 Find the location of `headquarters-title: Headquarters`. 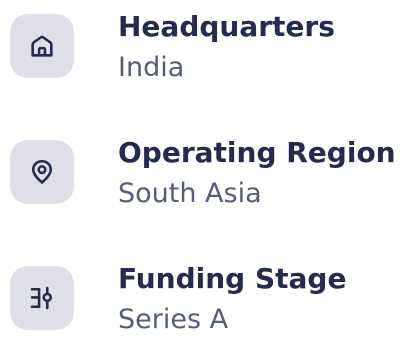

headquarters-title: Headquarters is located at coordinates (226, 26).